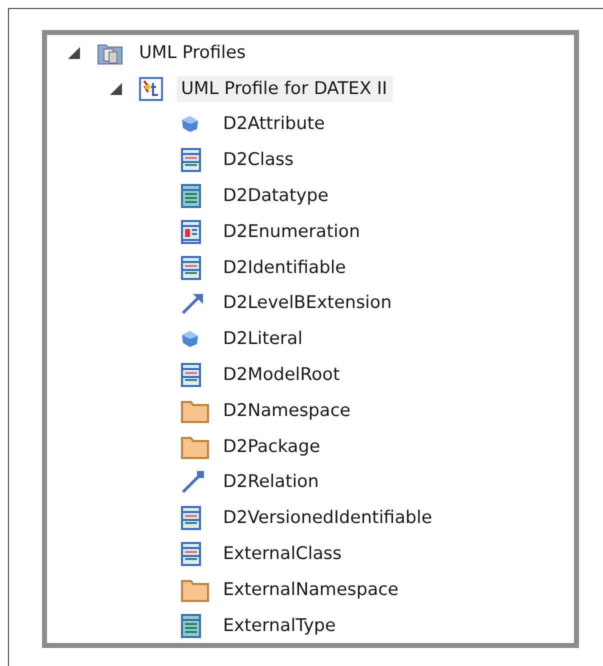 The image size is (603, 666). Describe the element at coordinates (285, 89) in the screenshot. I see `tree-item: UML Profile for DATEX II` at that location.